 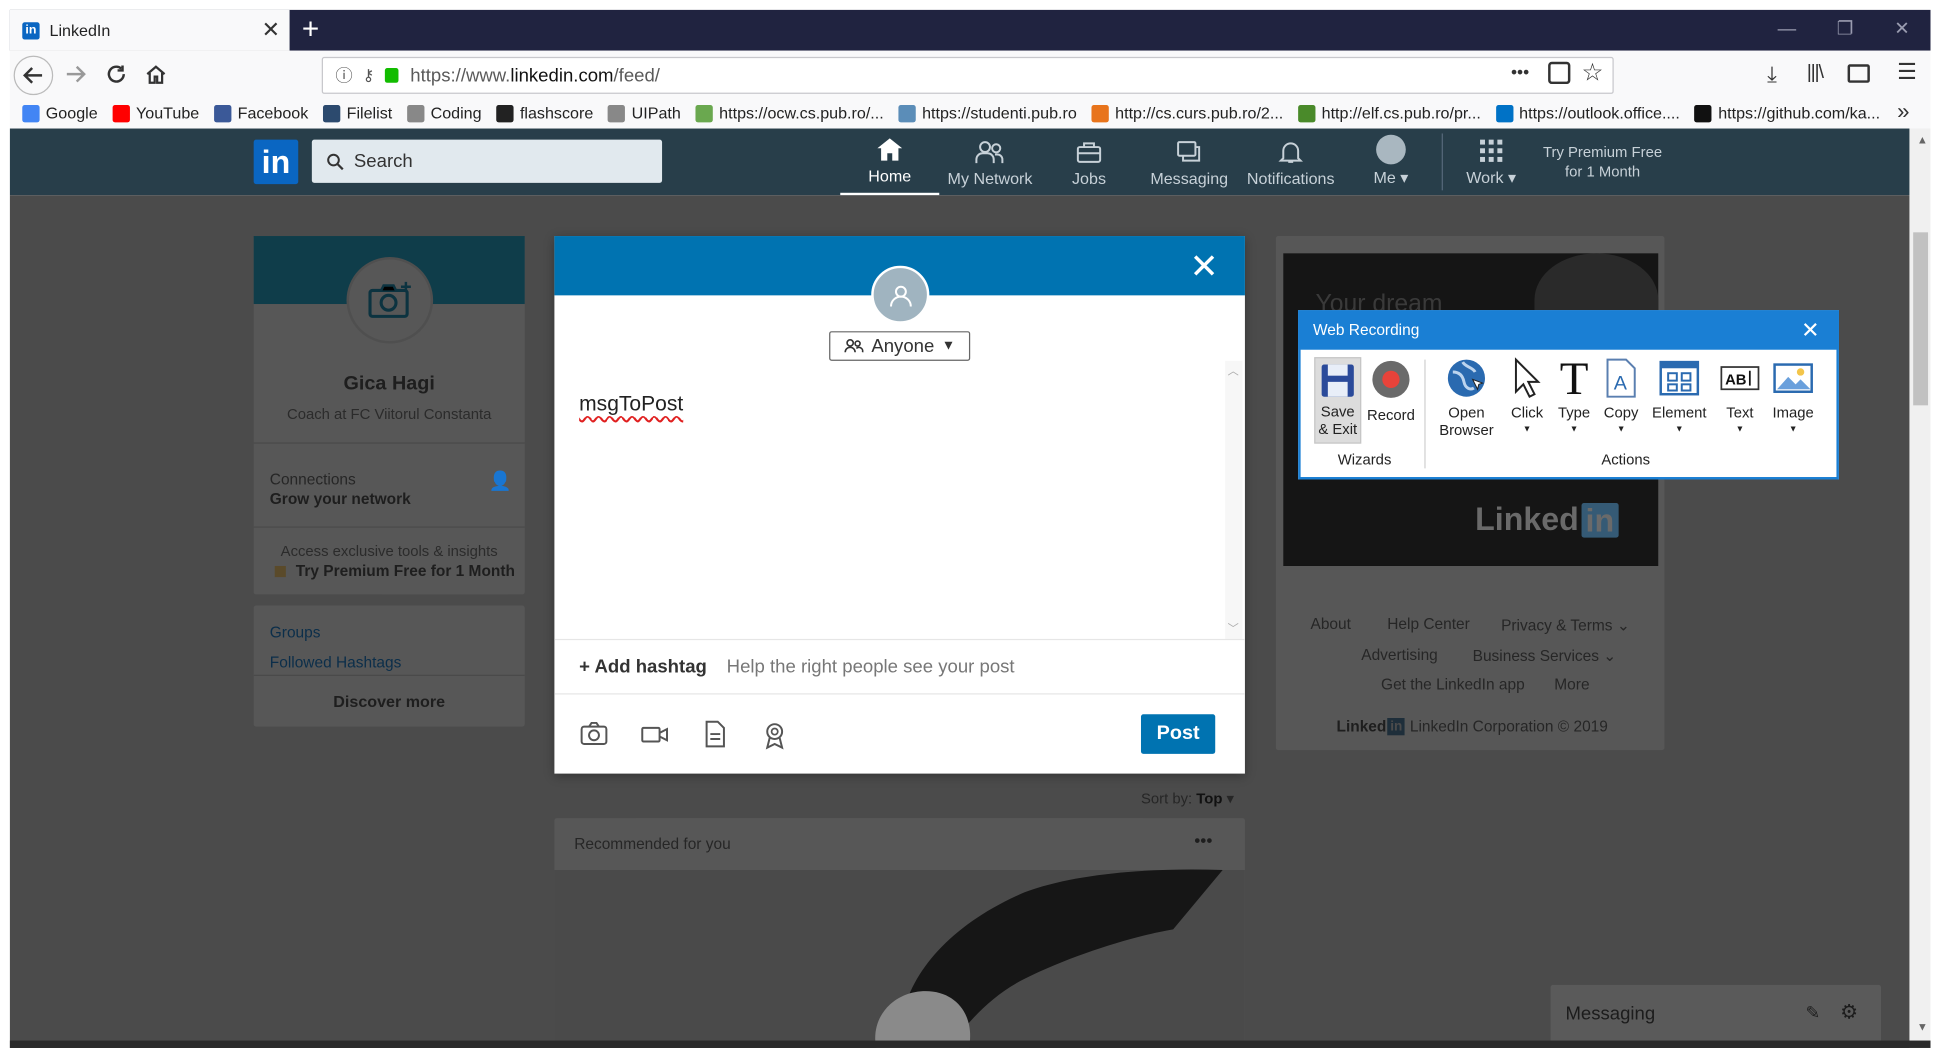 I want to click on add-hashtag-button: + Add hashtag, so click(x=643, y=666).